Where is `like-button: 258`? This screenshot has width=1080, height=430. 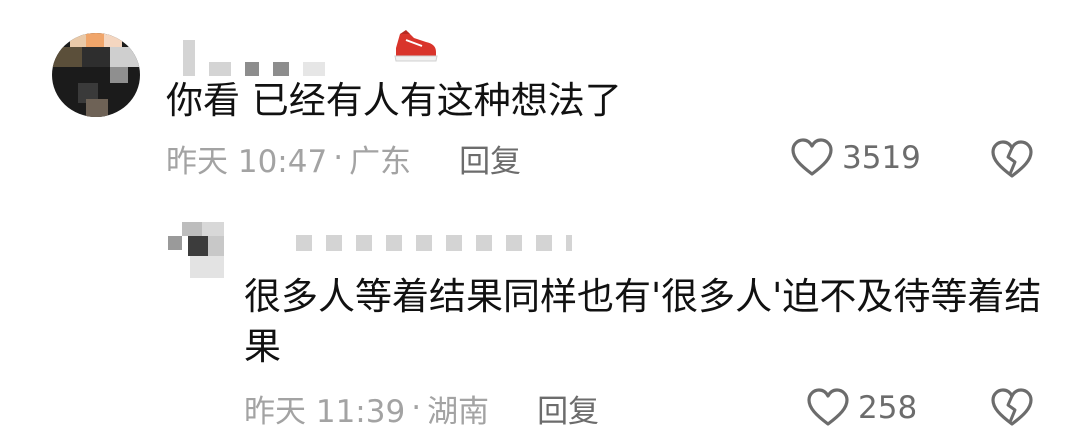
like-button: 258 is located at coordinates (861, 408).